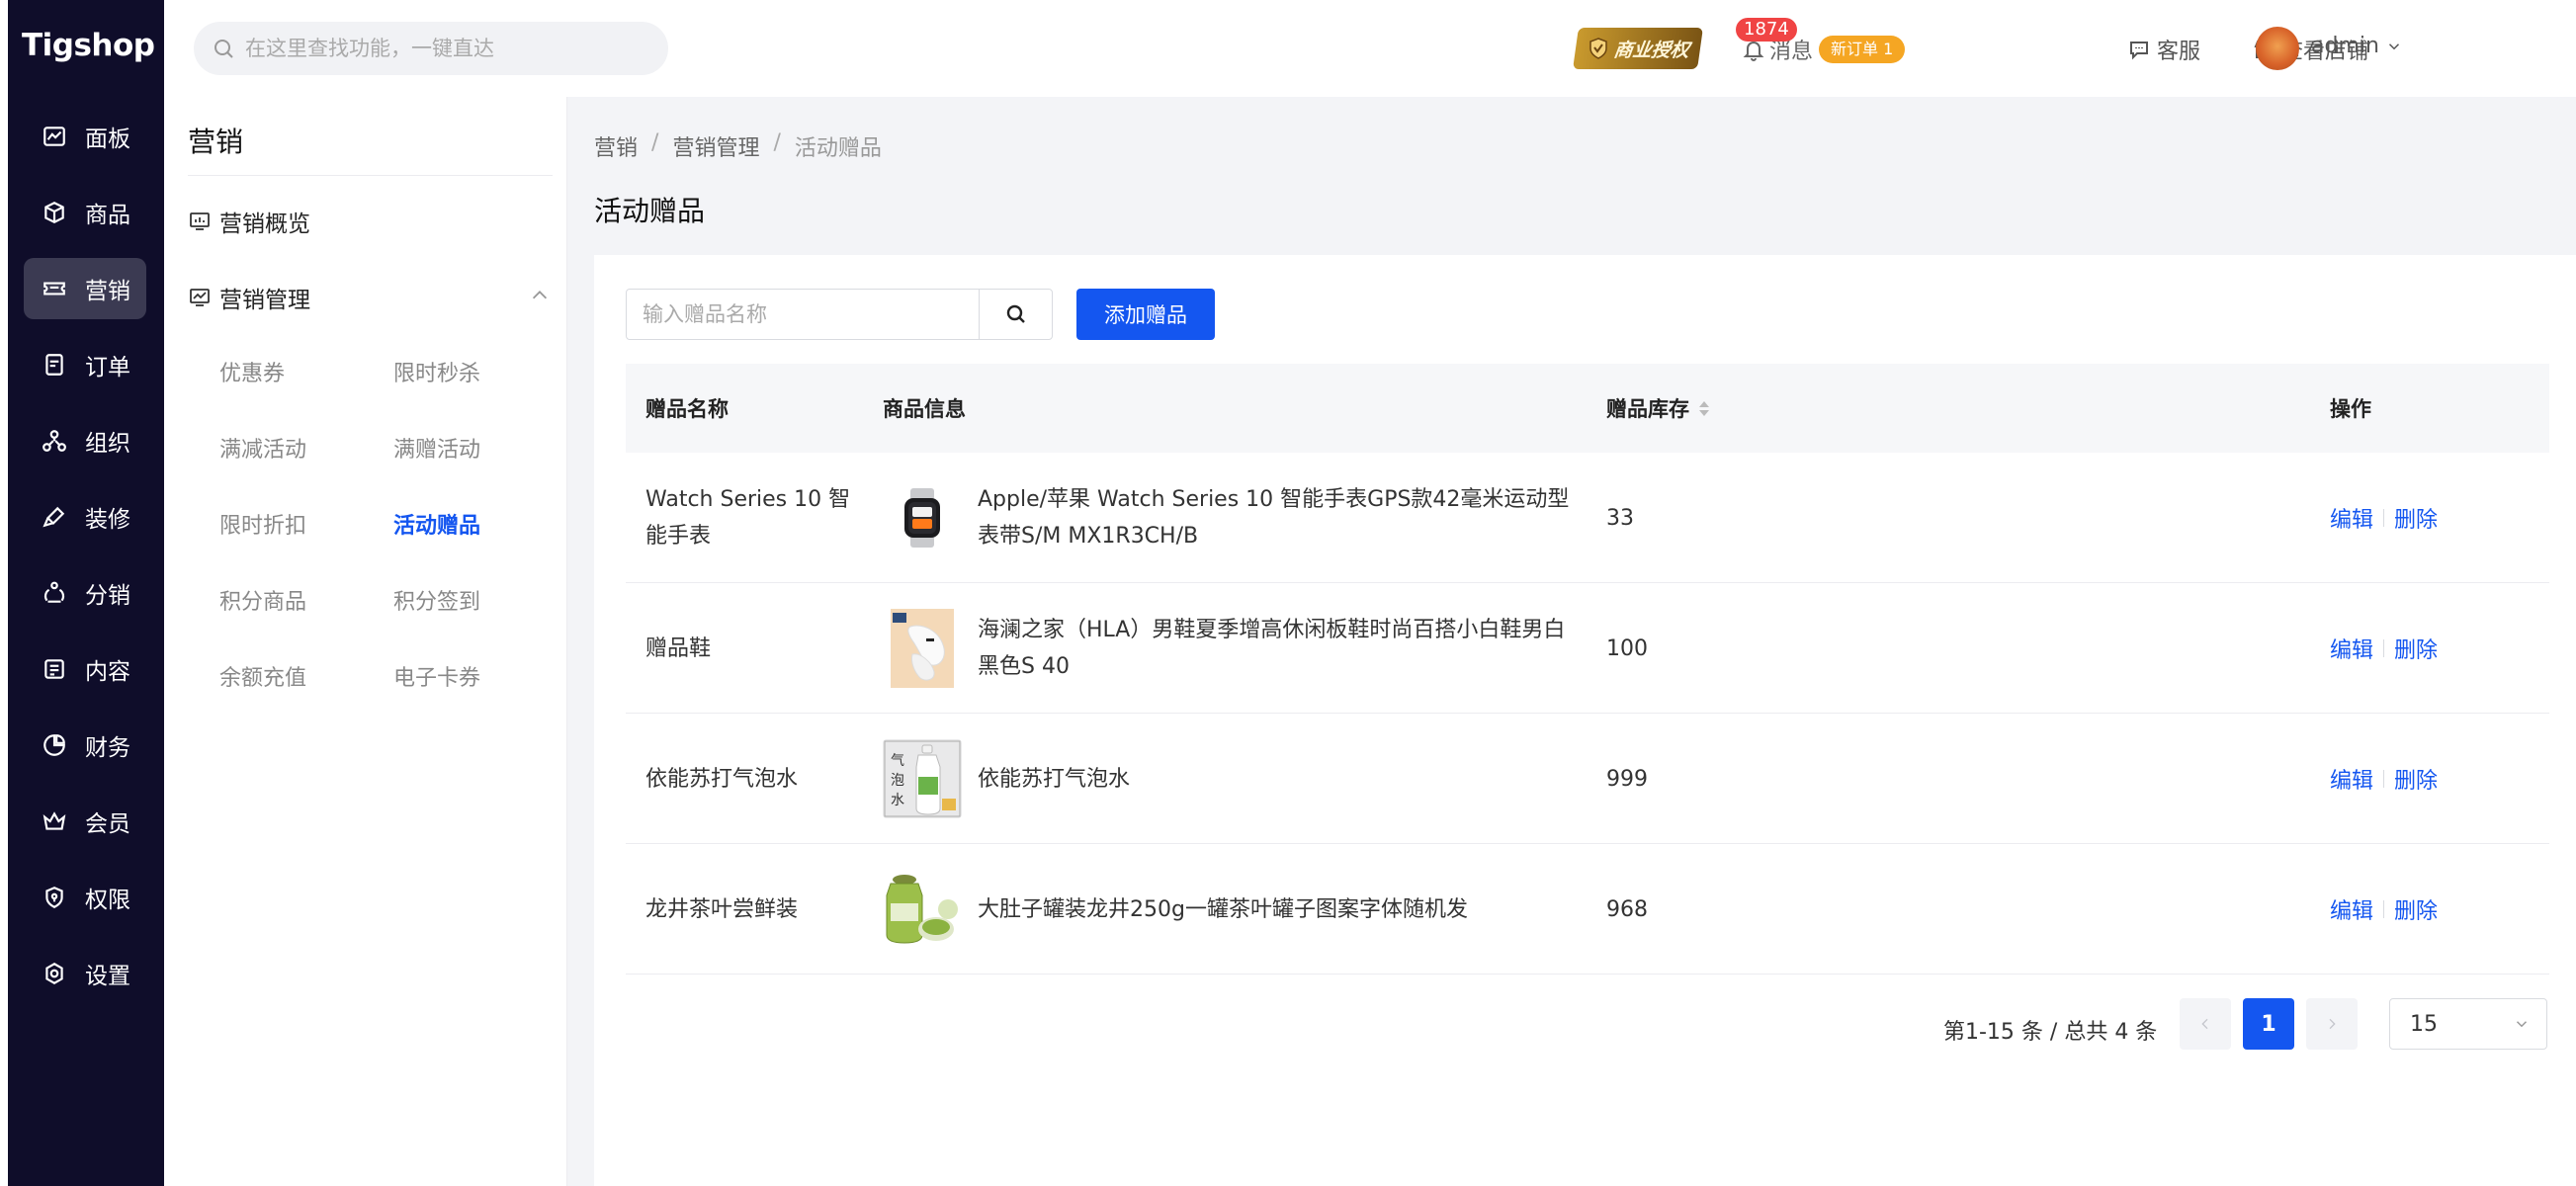 This screenshot has height=1186, width=2576. Describe the element at coordinates (715, 146) in the screenshot. I see `breadcrumb-item: 营销管理` at that location.